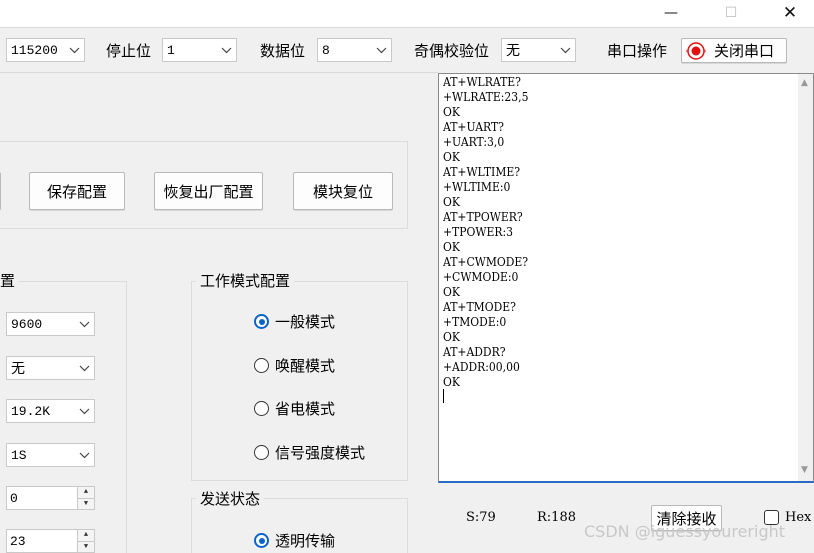 This screenshot has width=814, height=553. I want to click on data-bits-value: 8, so click(326, 50).